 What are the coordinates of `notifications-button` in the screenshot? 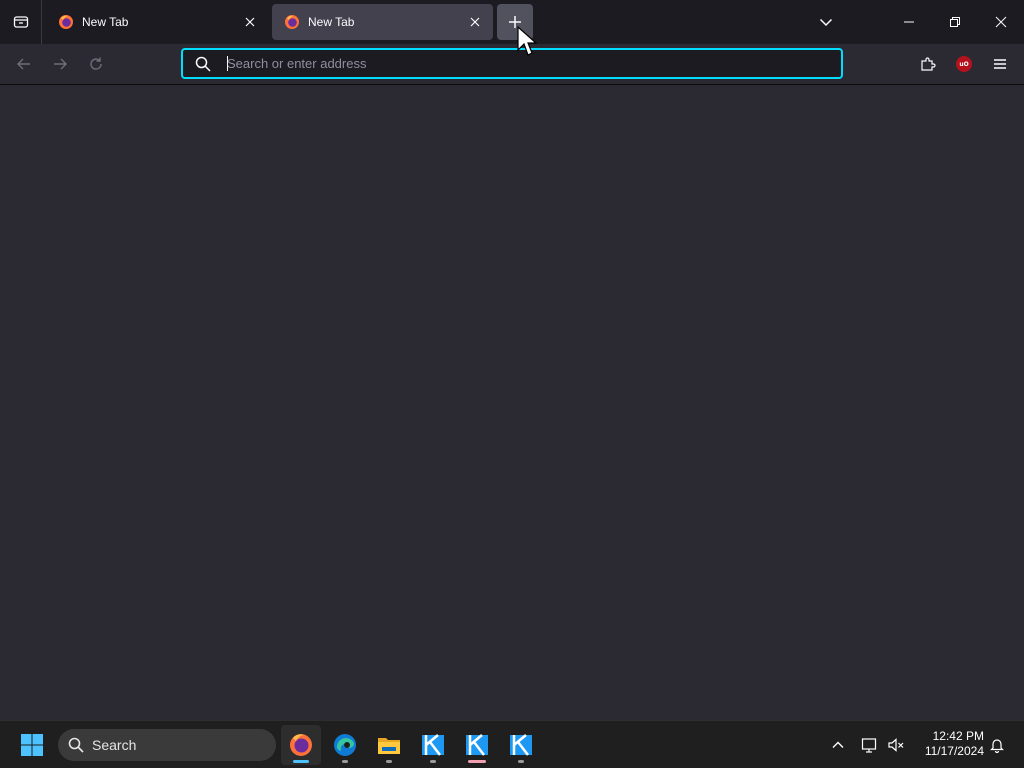 It's located at (997, 745).